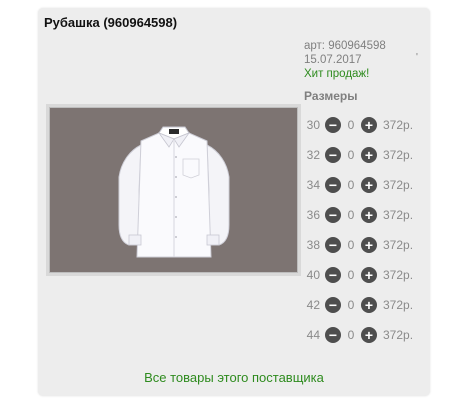 This screenshot has height=410, width=452. Describe the element at coordinates (313, 185) in the screenshot. I see `size-label: 34` at that location.